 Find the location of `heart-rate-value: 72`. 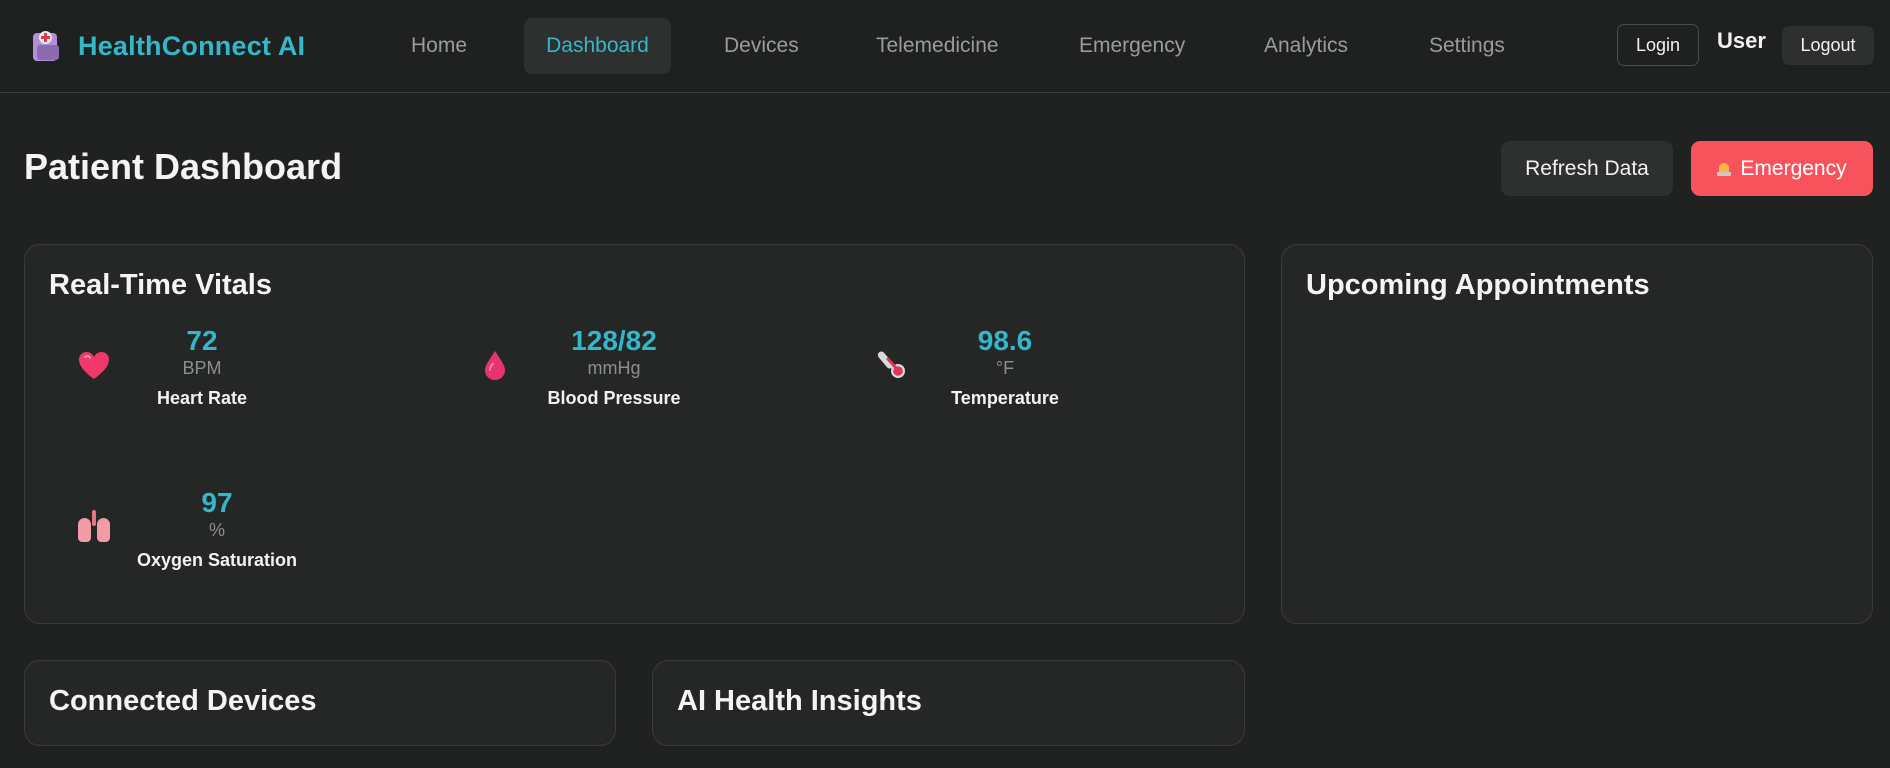

heart-rate-value: 72 is located at coordinates (202, 340).